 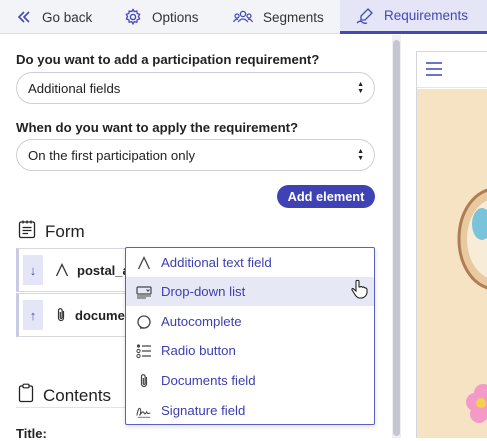 What do you see at coordinates (175, 17) in the screenshot?
I see `tab-options-label: Options` at bounding box center [175, 17].